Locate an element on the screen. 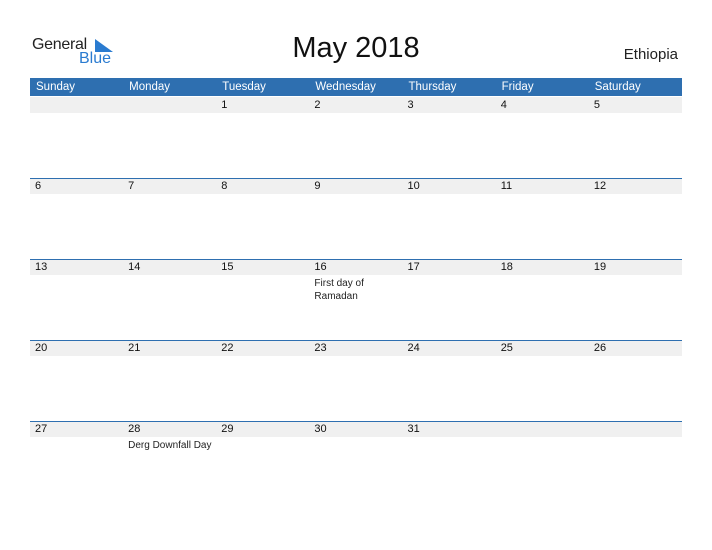  day-cell: 20 is located at coordinates (76, 380).